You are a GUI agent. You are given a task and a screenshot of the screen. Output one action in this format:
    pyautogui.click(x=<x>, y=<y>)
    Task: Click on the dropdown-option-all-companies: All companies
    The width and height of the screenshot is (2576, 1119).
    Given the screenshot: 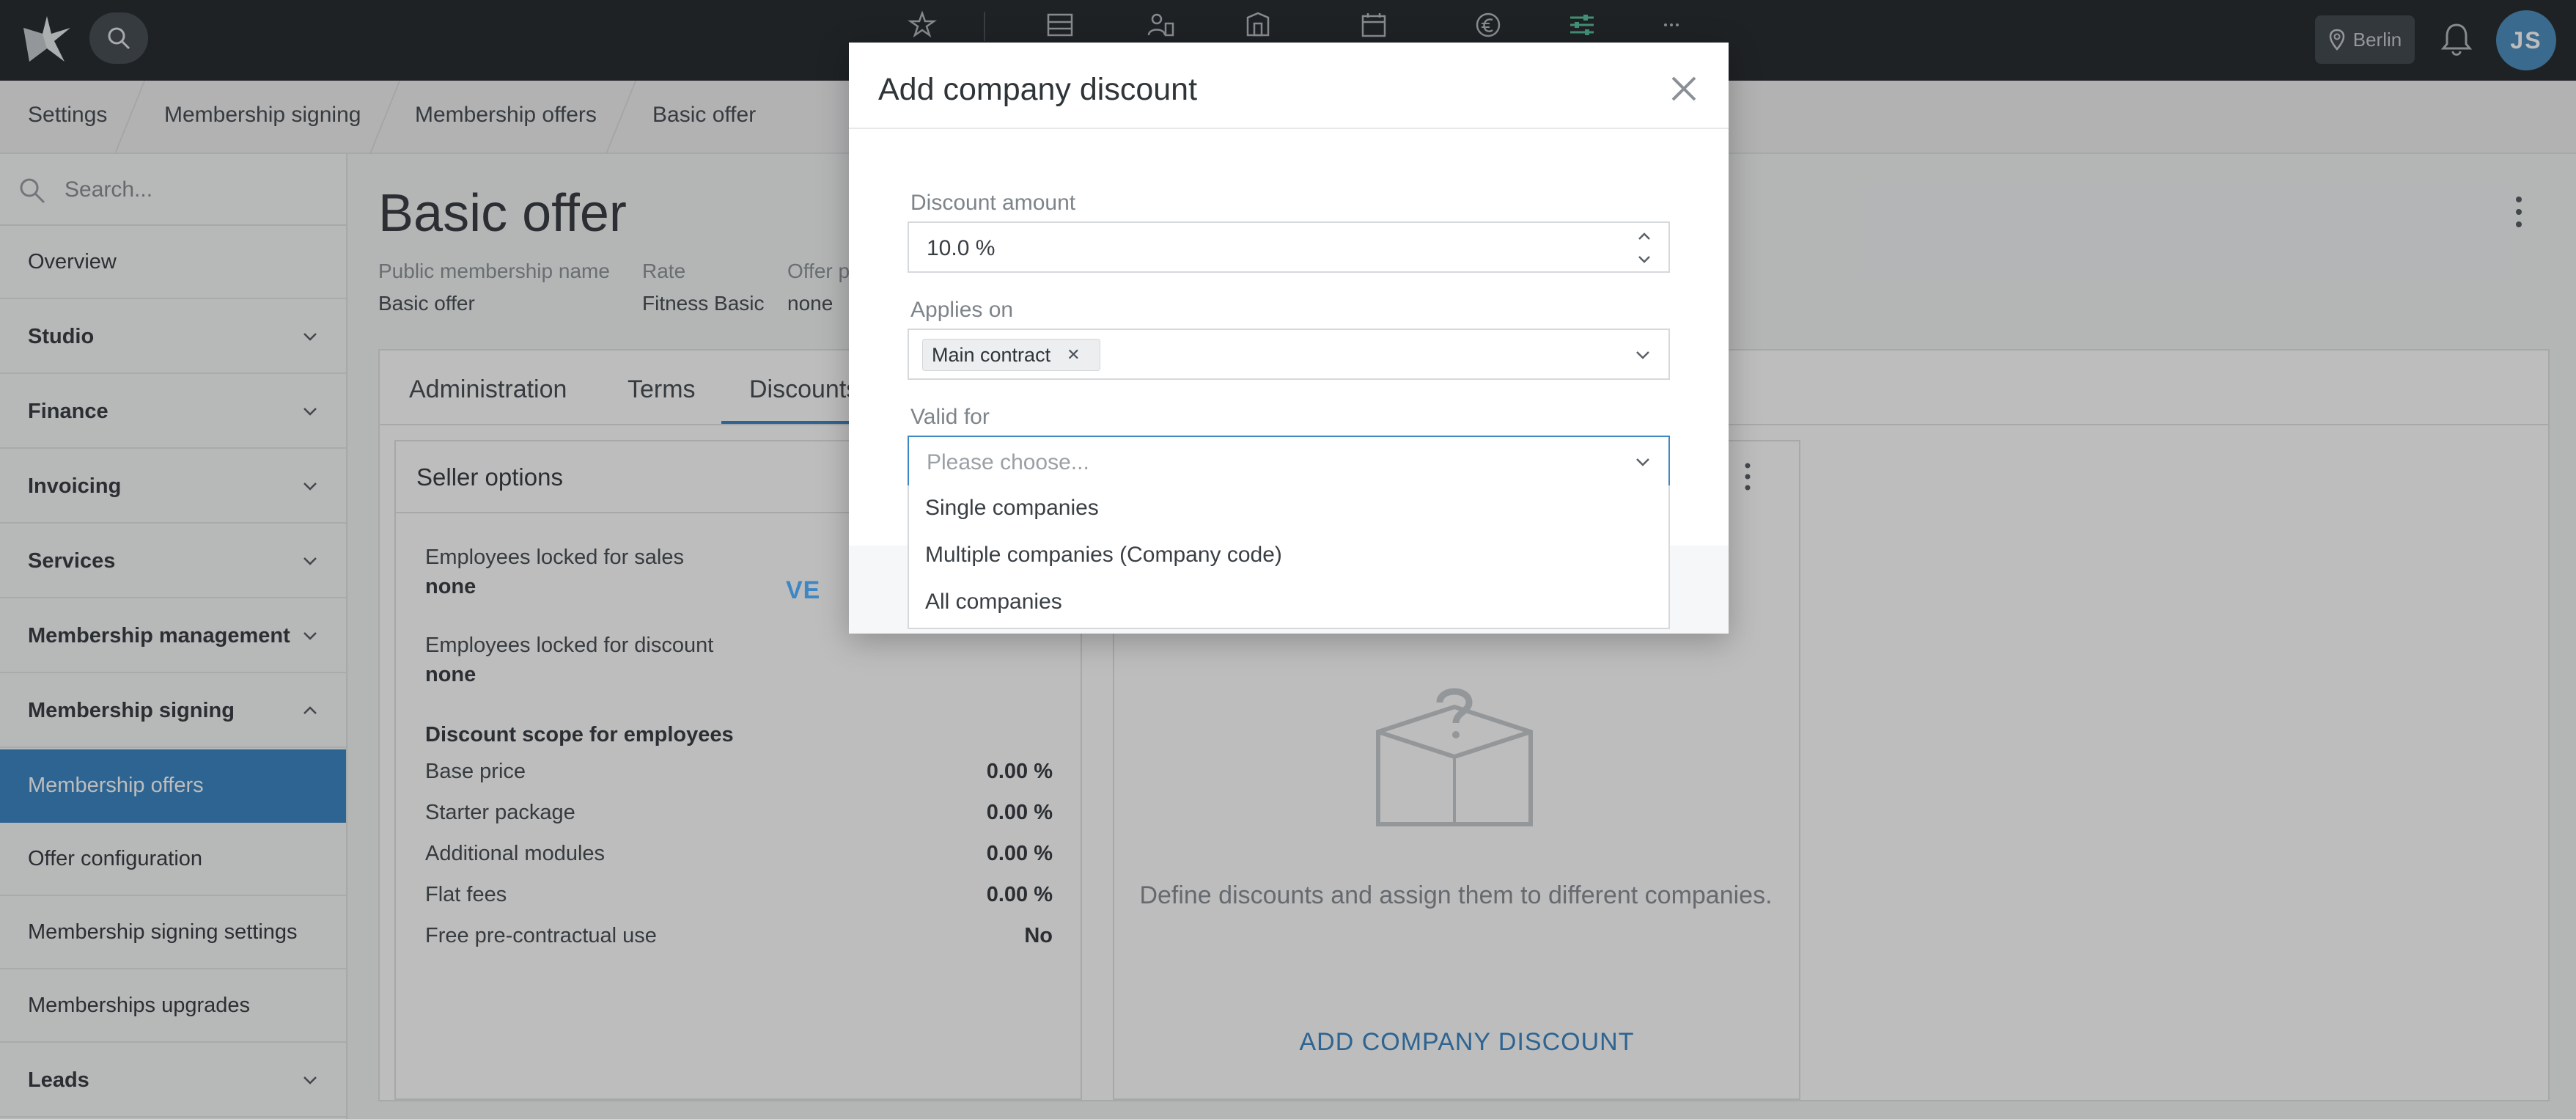 What is the action you would take?
    pyautogui.click(x=993, y=602)
    